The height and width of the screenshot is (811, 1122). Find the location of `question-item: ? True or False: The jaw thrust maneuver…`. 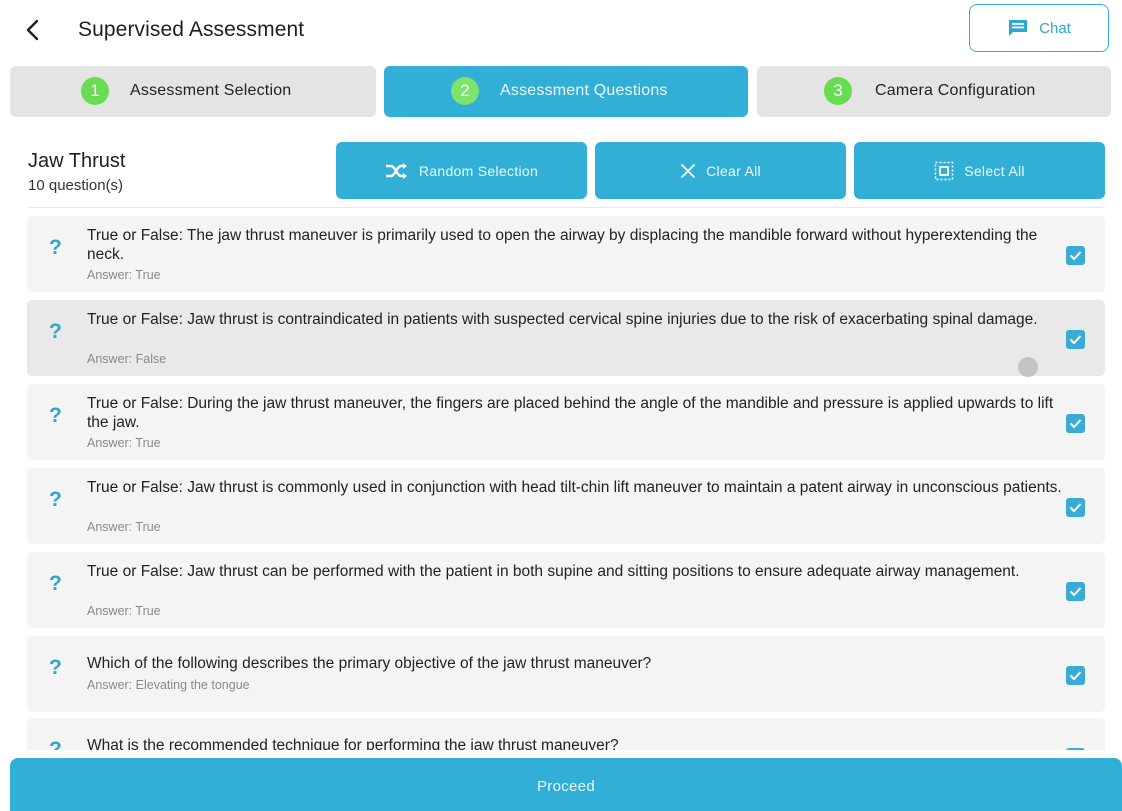

question-item: ? True or False: The jaw thrust maneuver… is located at coordinates (566, 254).